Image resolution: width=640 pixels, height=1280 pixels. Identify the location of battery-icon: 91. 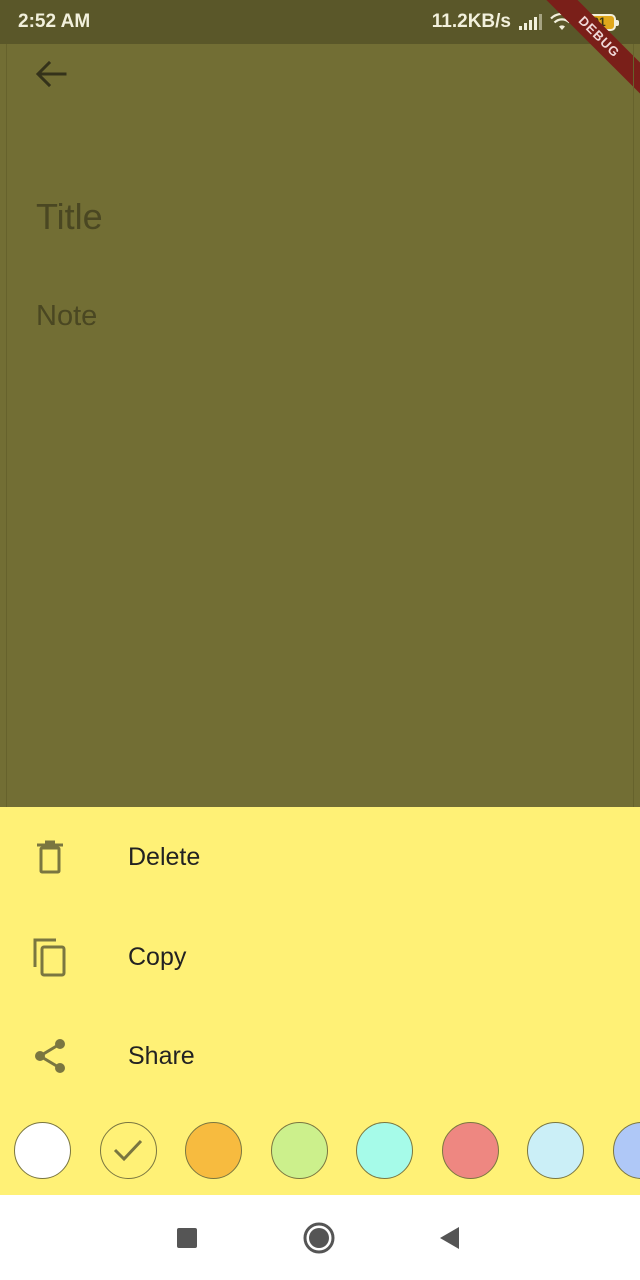
(600, 22).